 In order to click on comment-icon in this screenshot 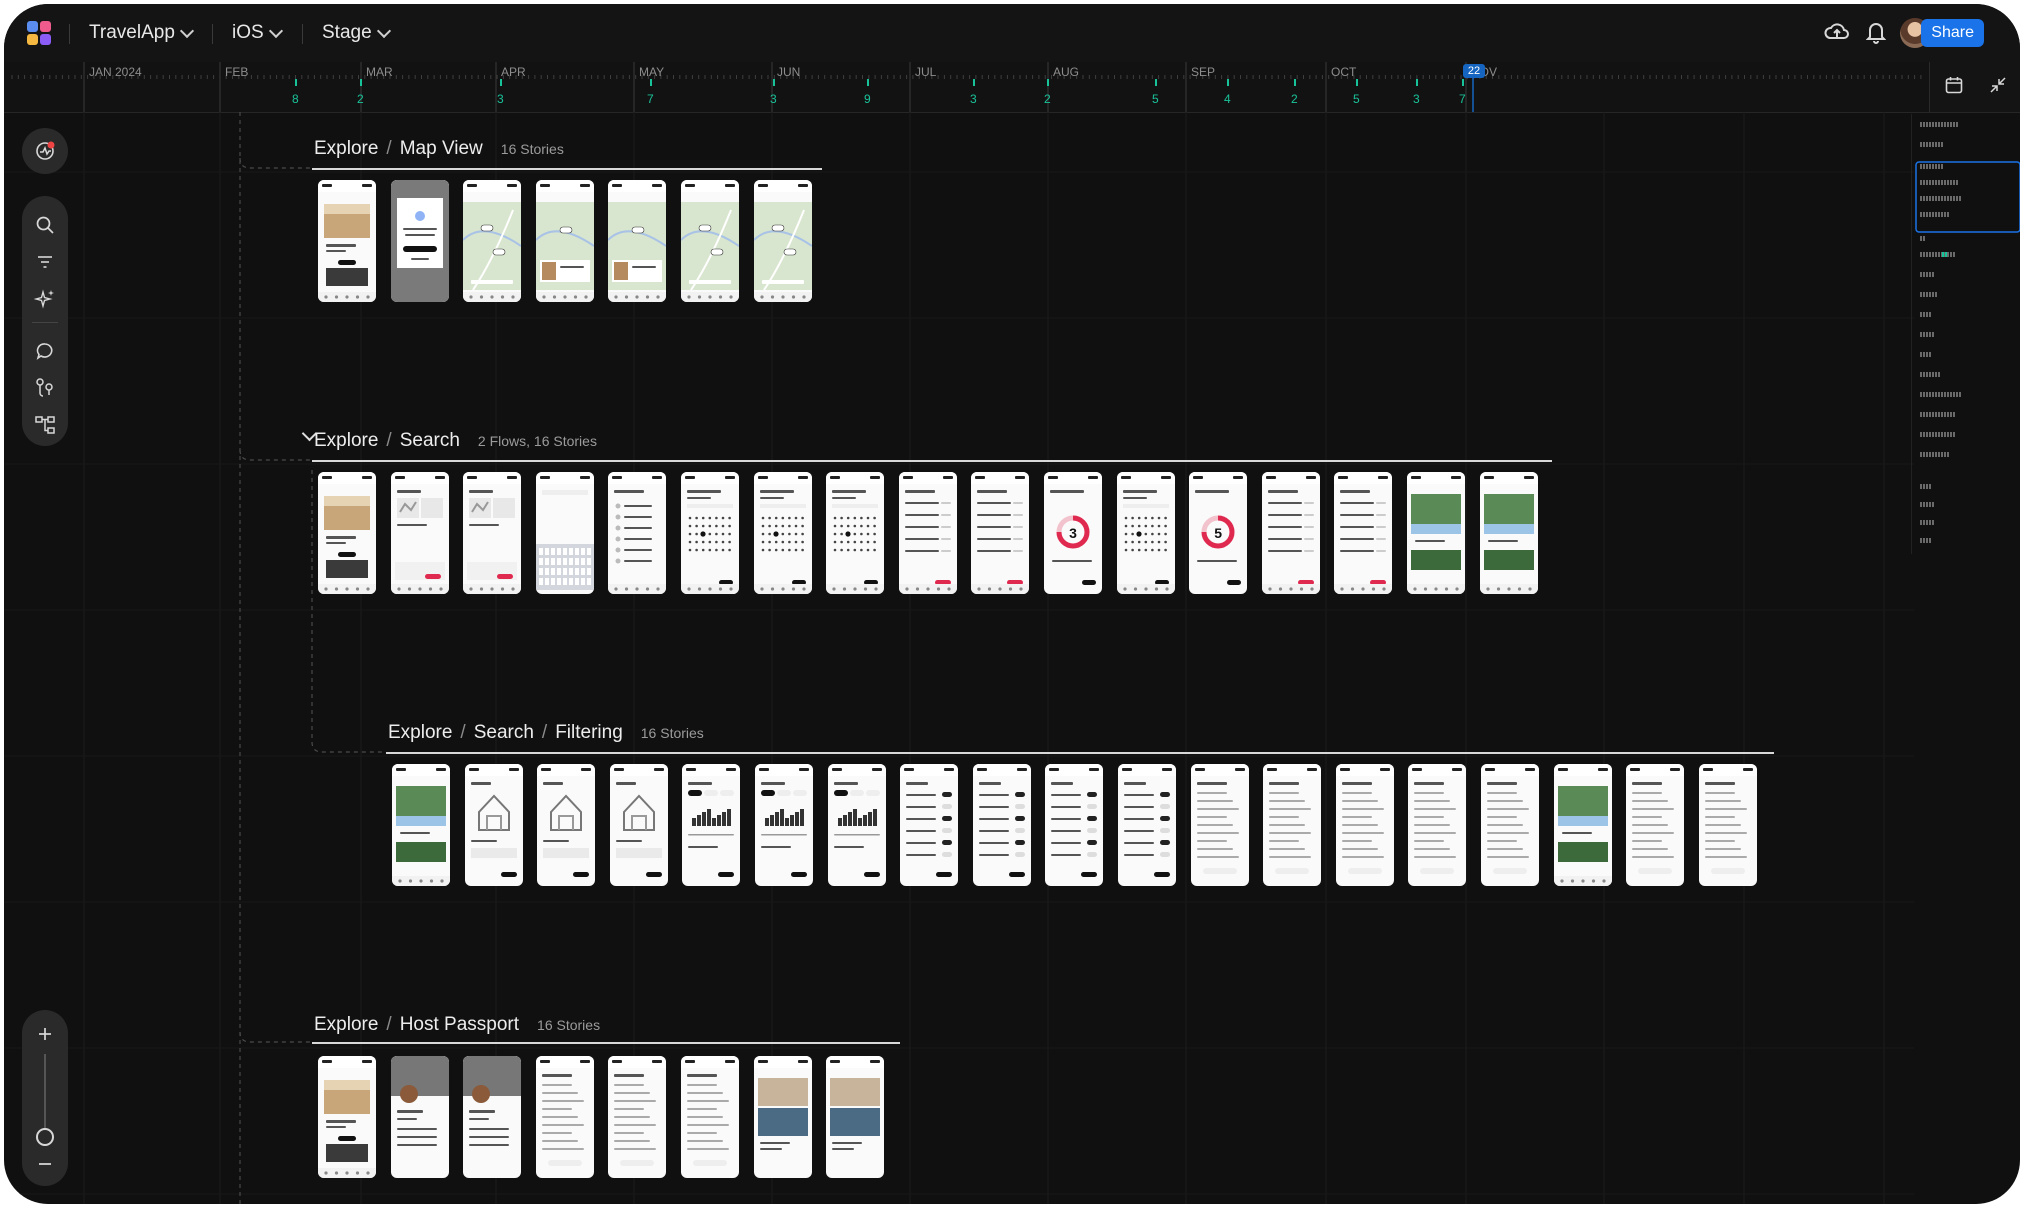, I will do `click(45, 351)`.